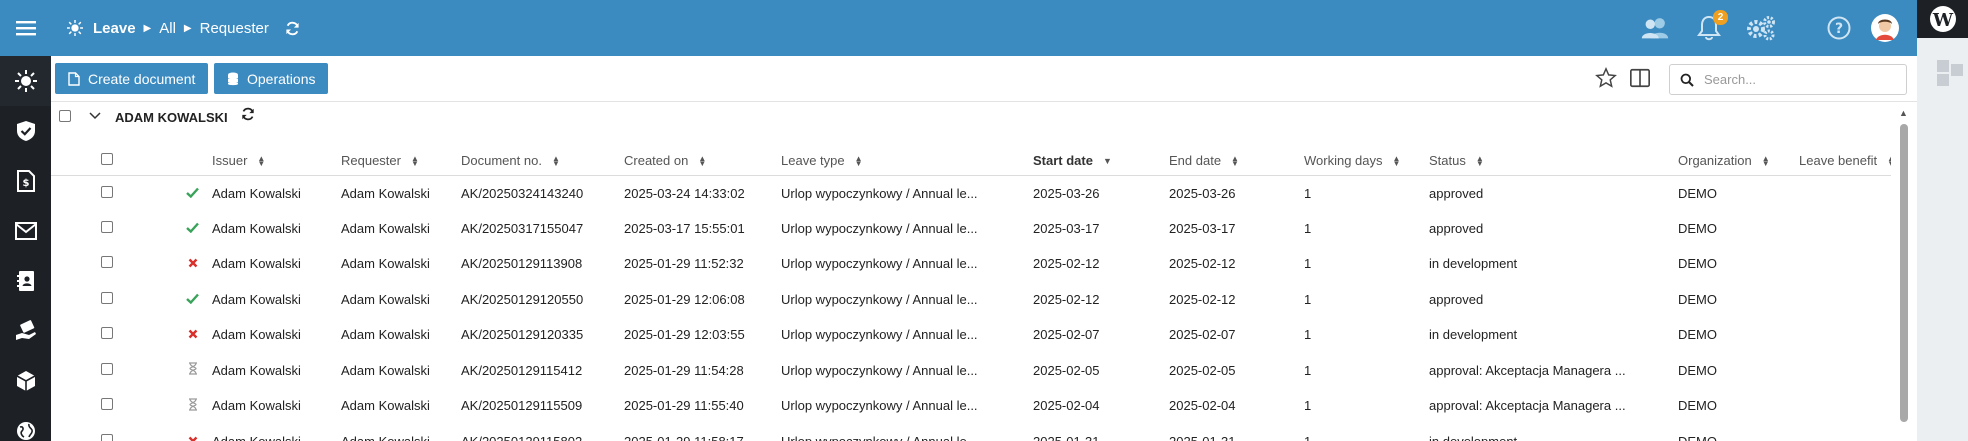 The height and width of the screenshot is (441, 1968). I want to click on cell-status: in development, so click(1553, 432).